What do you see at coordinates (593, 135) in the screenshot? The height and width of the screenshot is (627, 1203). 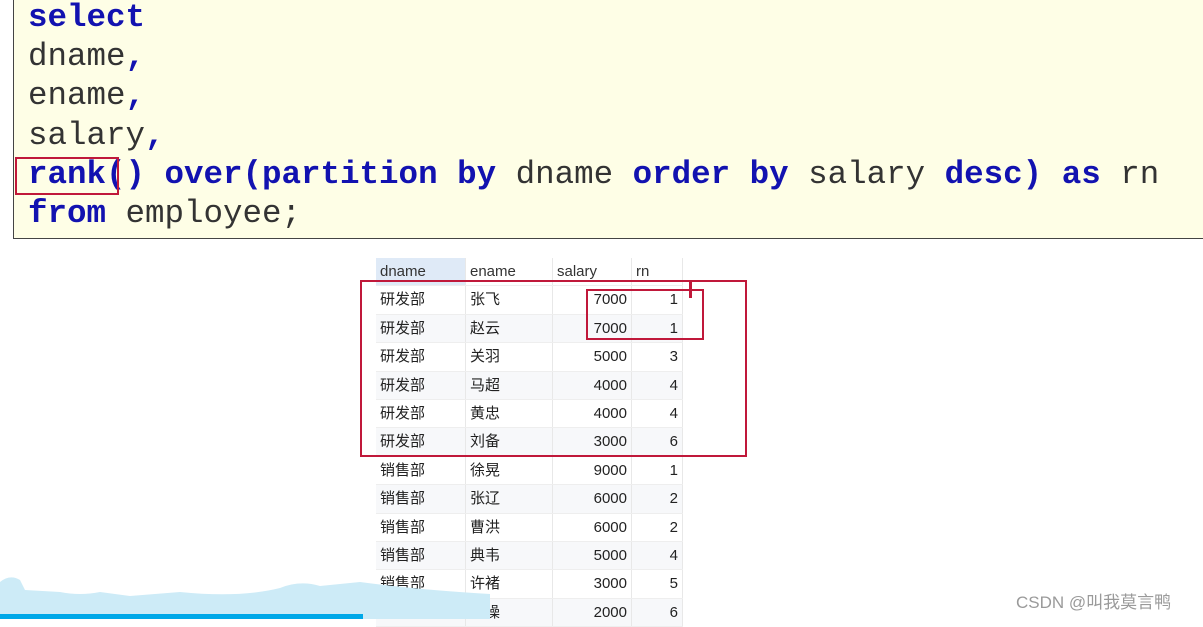 I see `code-line: salary,` at bounding box center [593, 135].